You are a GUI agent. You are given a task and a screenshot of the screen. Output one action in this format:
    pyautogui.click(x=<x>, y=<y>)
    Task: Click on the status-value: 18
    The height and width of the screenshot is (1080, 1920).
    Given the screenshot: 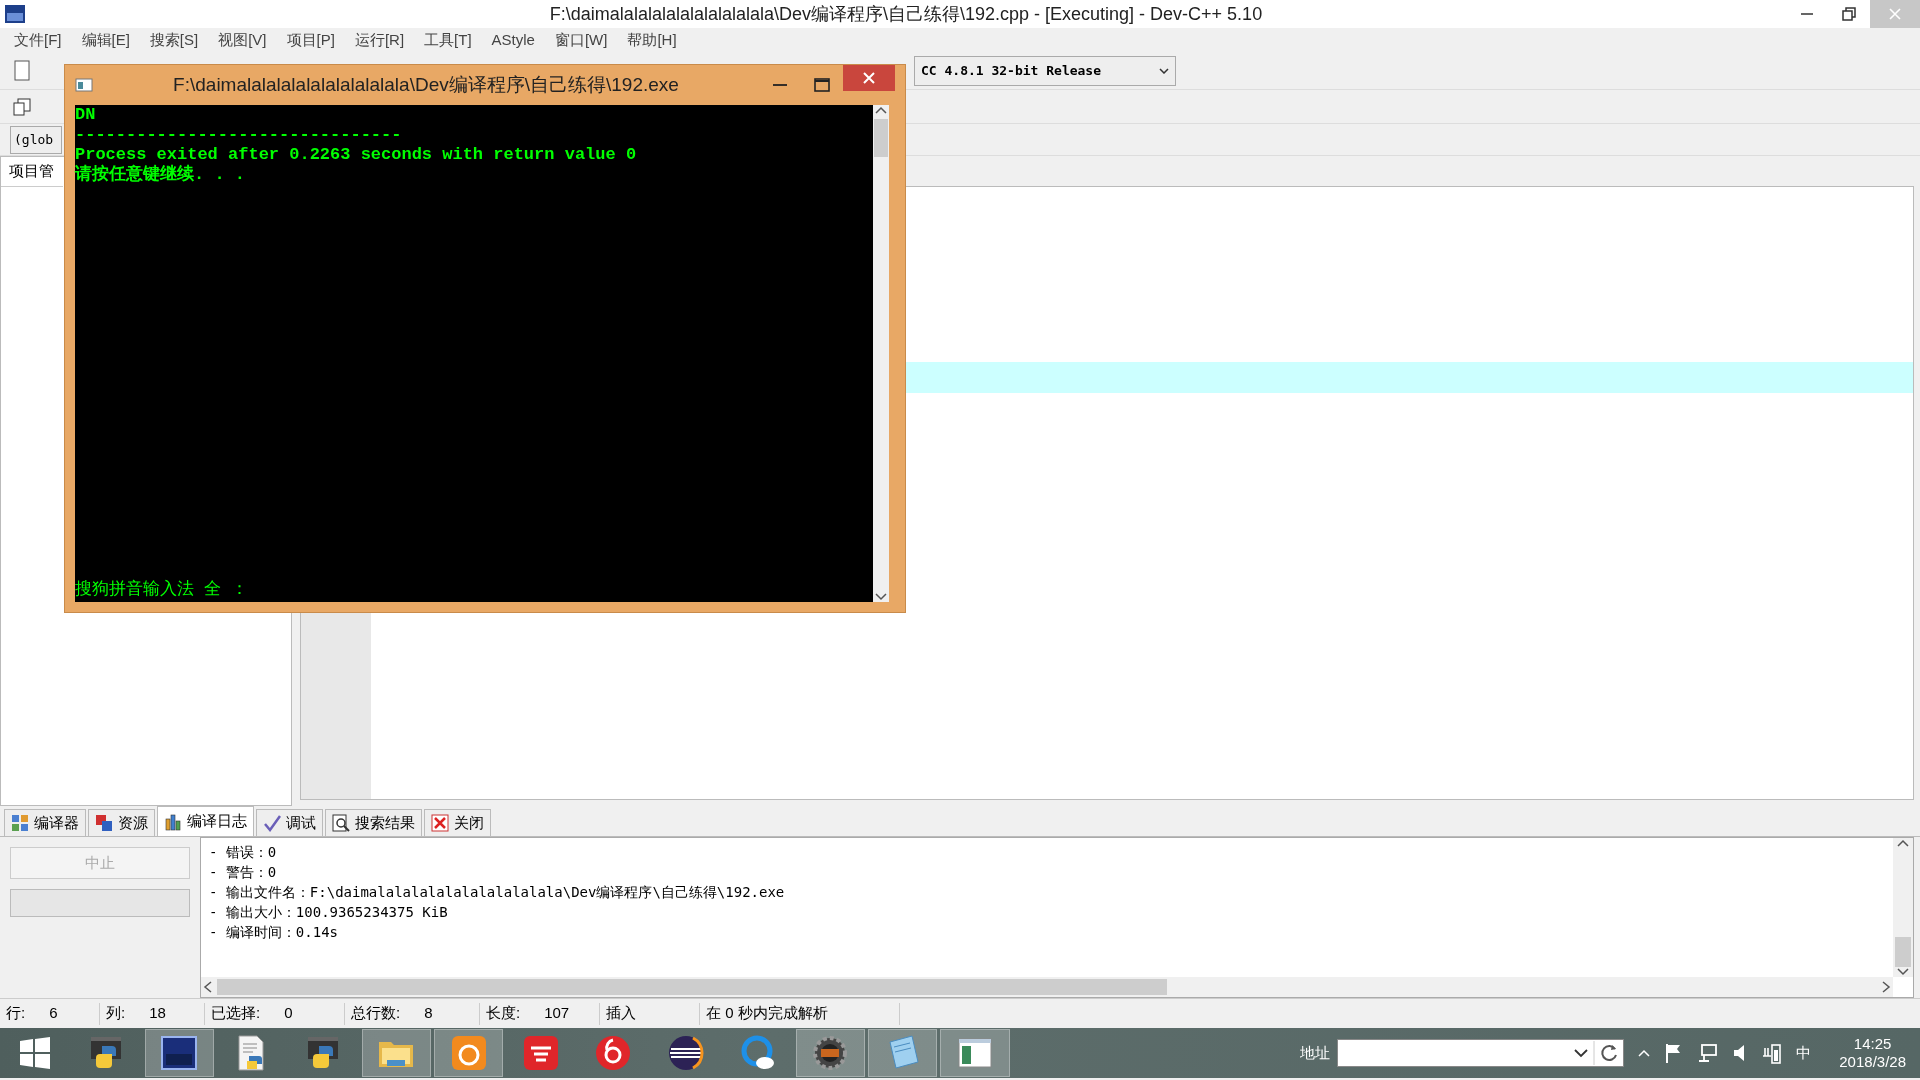 What is the action you would take?
    pyautogui.click(x=157, y=1013)
    